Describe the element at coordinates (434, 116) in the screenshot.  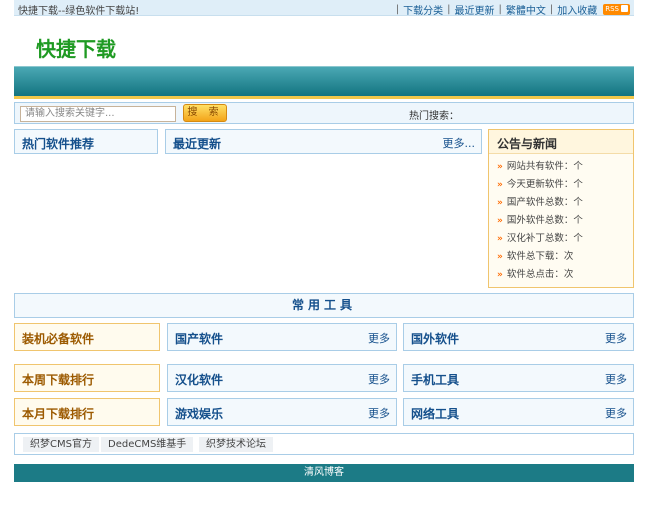
I see `hot-search-label: 热门搜索：` at that location.